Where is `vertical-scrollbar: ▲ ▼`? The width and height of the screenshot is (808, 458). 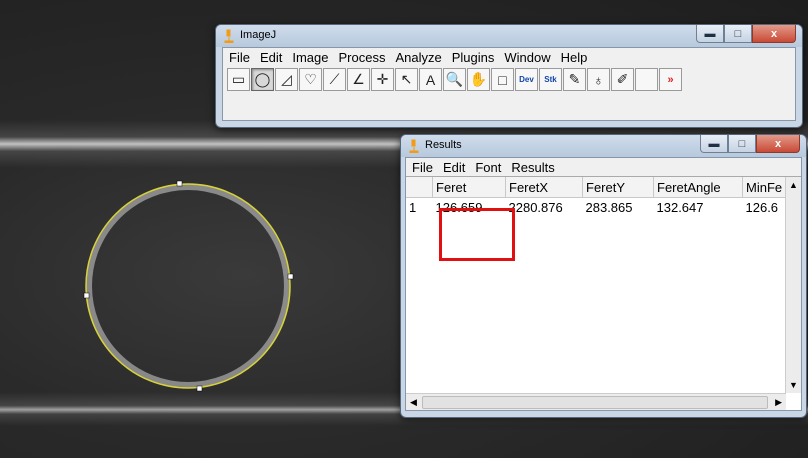 vertical-scrollbar: ▲ ▼ is located at coordinates (793, 285).